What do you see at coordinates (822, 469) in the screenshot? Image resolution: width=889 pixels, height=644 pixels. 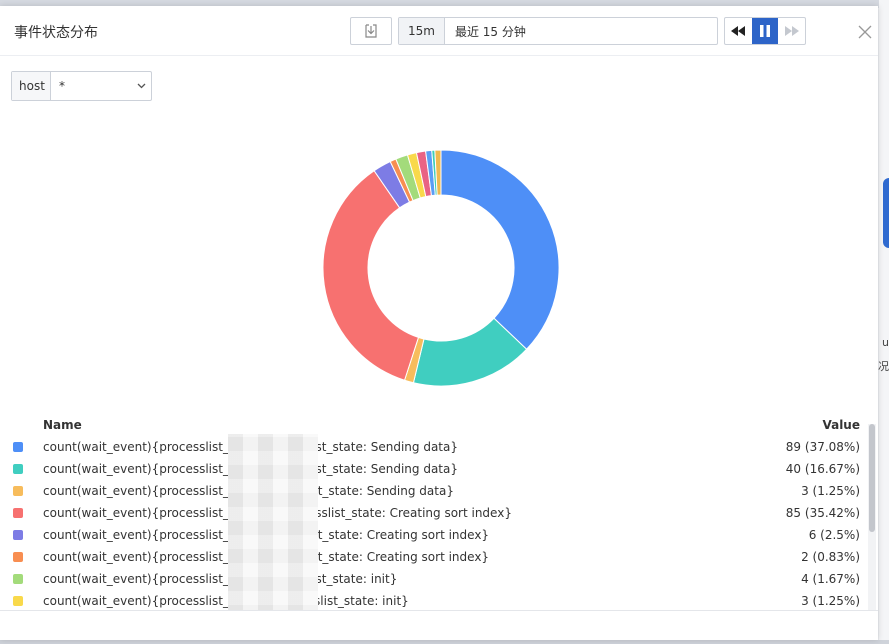 I see `legend-row-value: 40 (16.67%)` at bounding box center [822, 469].